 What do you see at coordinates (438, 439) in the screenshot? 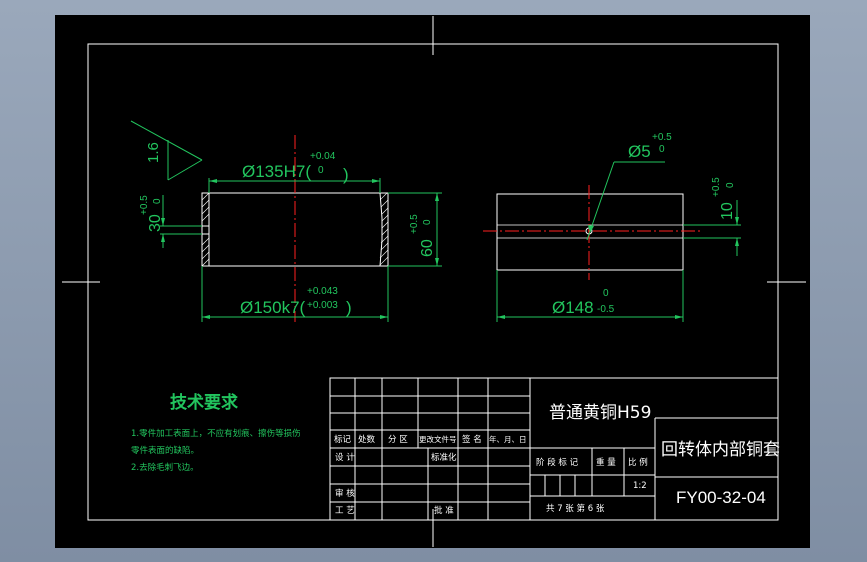
I see `label-change-doc: 更改文件号` at bounding box center [438, 439].